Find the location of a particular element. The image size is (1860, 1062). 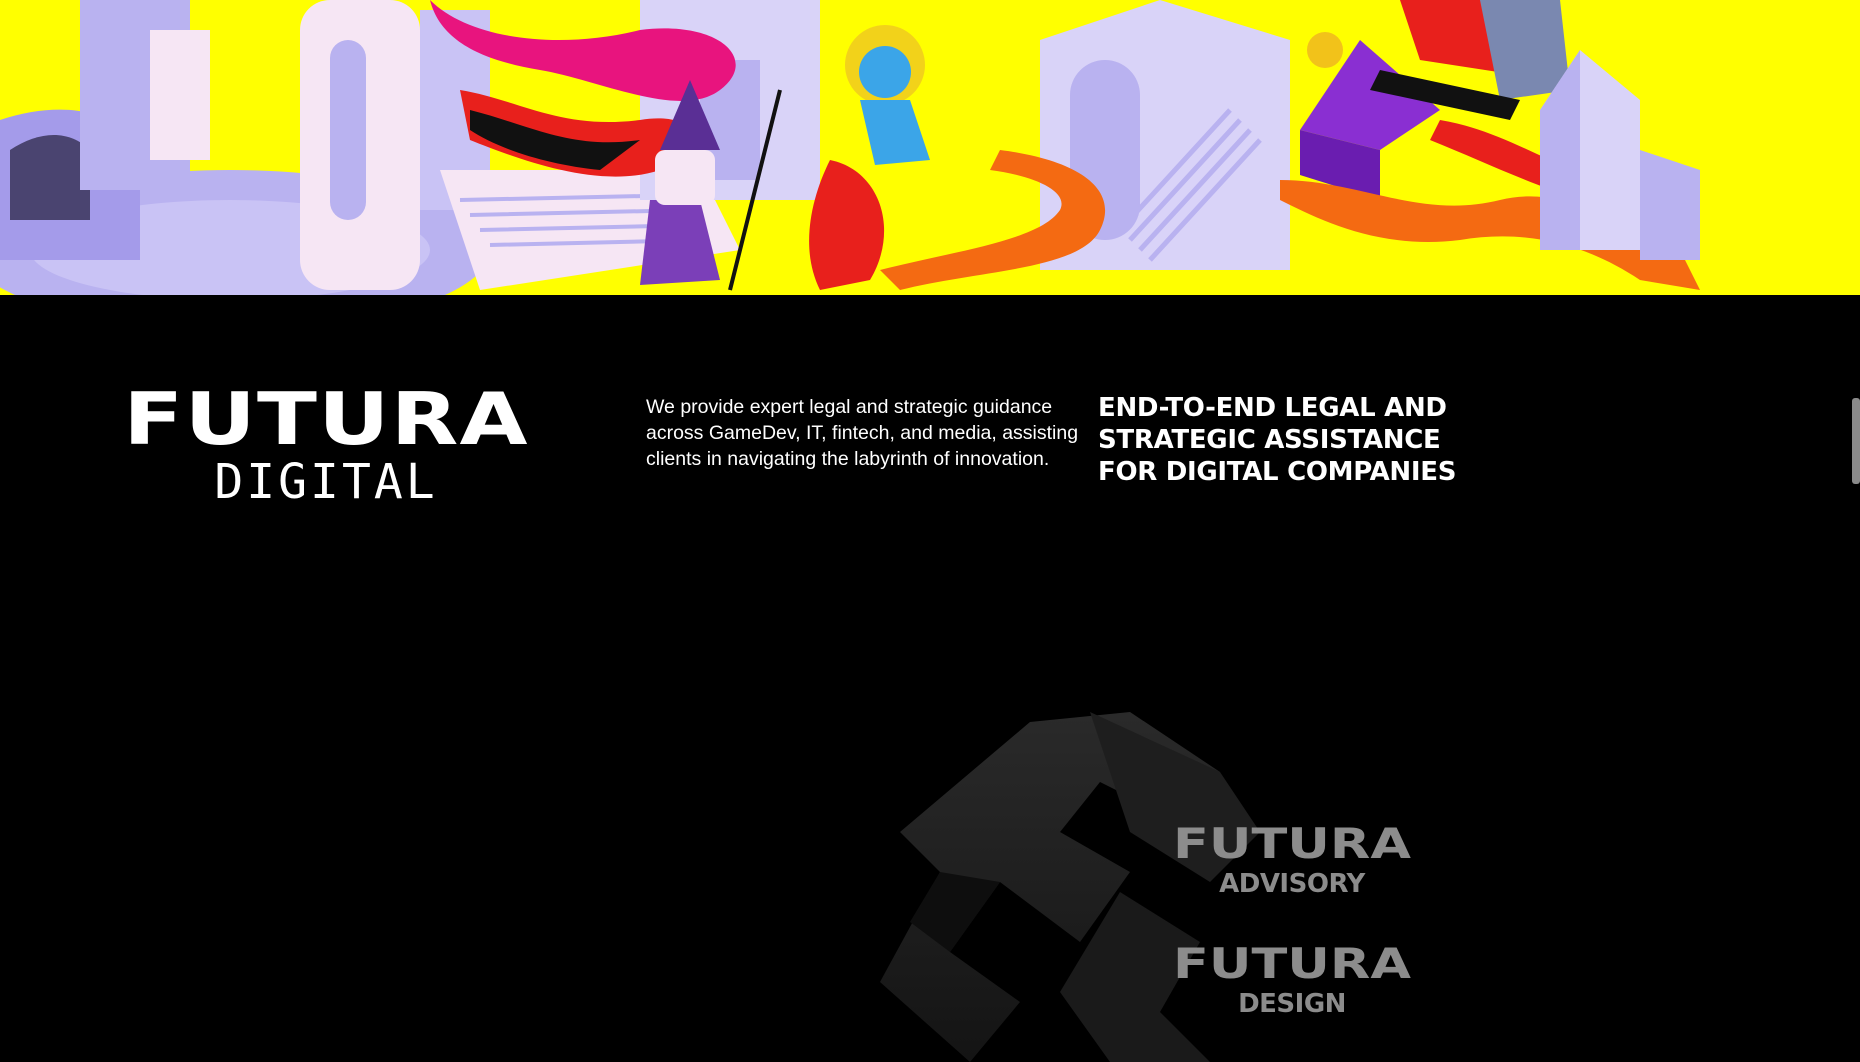

advisory-label: ADVISORY is located at coordinates (1292, 884).